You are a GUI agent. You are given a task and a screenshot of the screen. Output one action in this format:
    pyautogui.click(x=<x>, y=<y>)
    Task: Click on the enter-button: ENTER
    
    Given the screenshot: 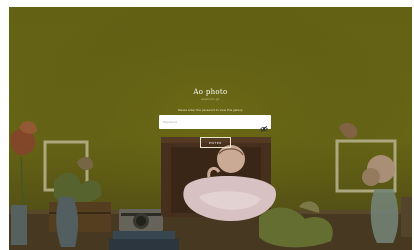 What is the action you would take?
    pyautogui.click(x=215, y=142)
    